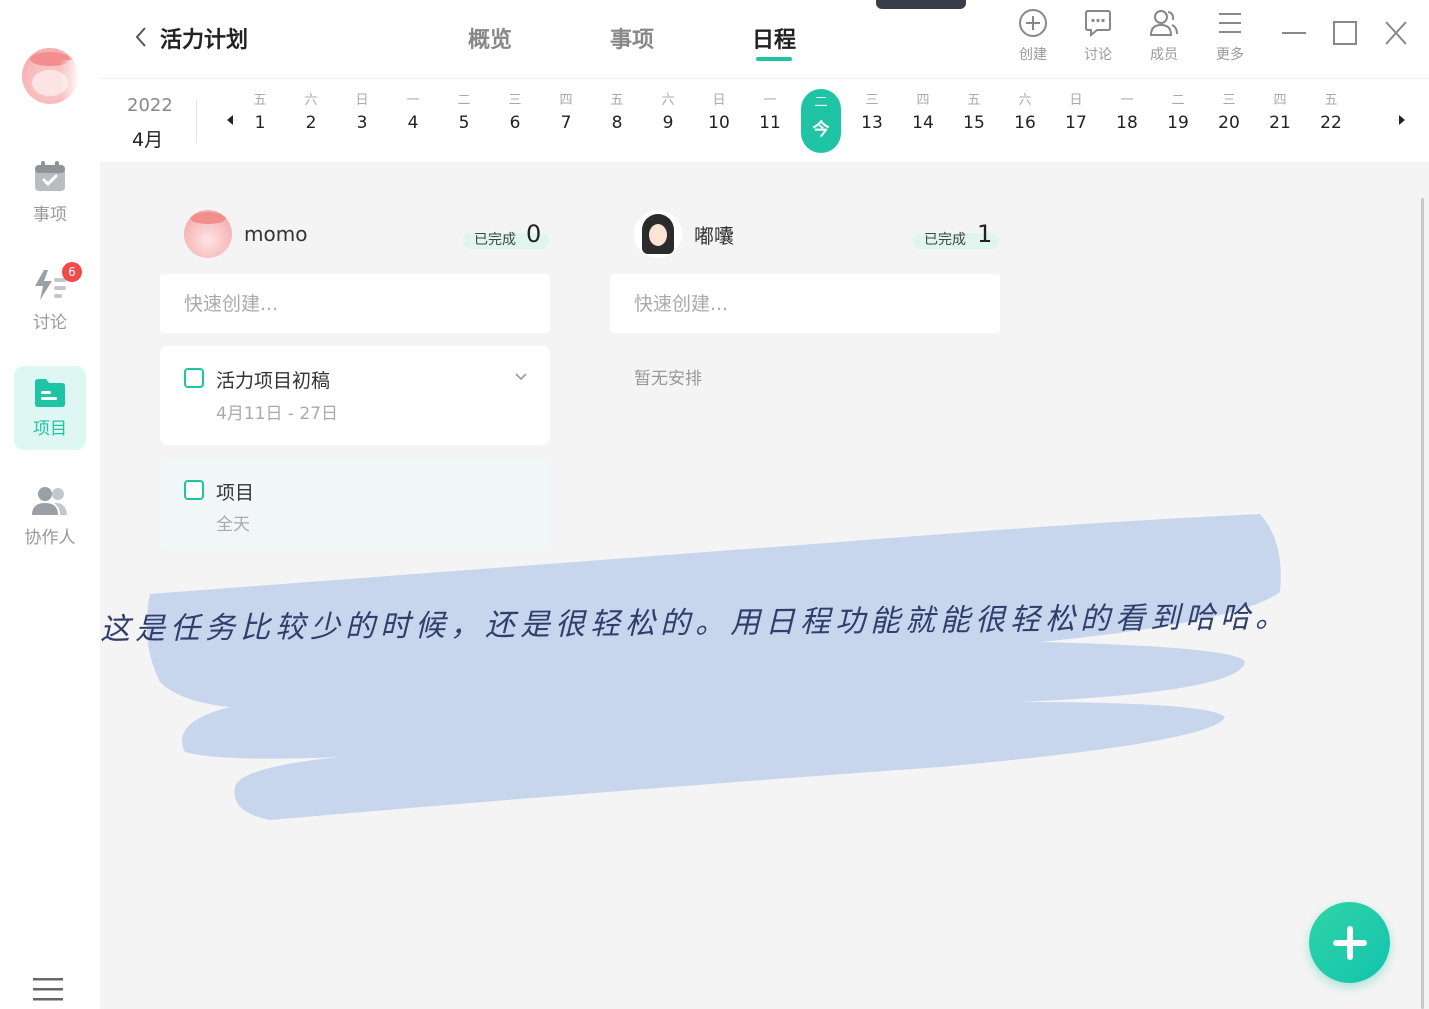  I want to click on day-cell: 二5, so click(464, 112).